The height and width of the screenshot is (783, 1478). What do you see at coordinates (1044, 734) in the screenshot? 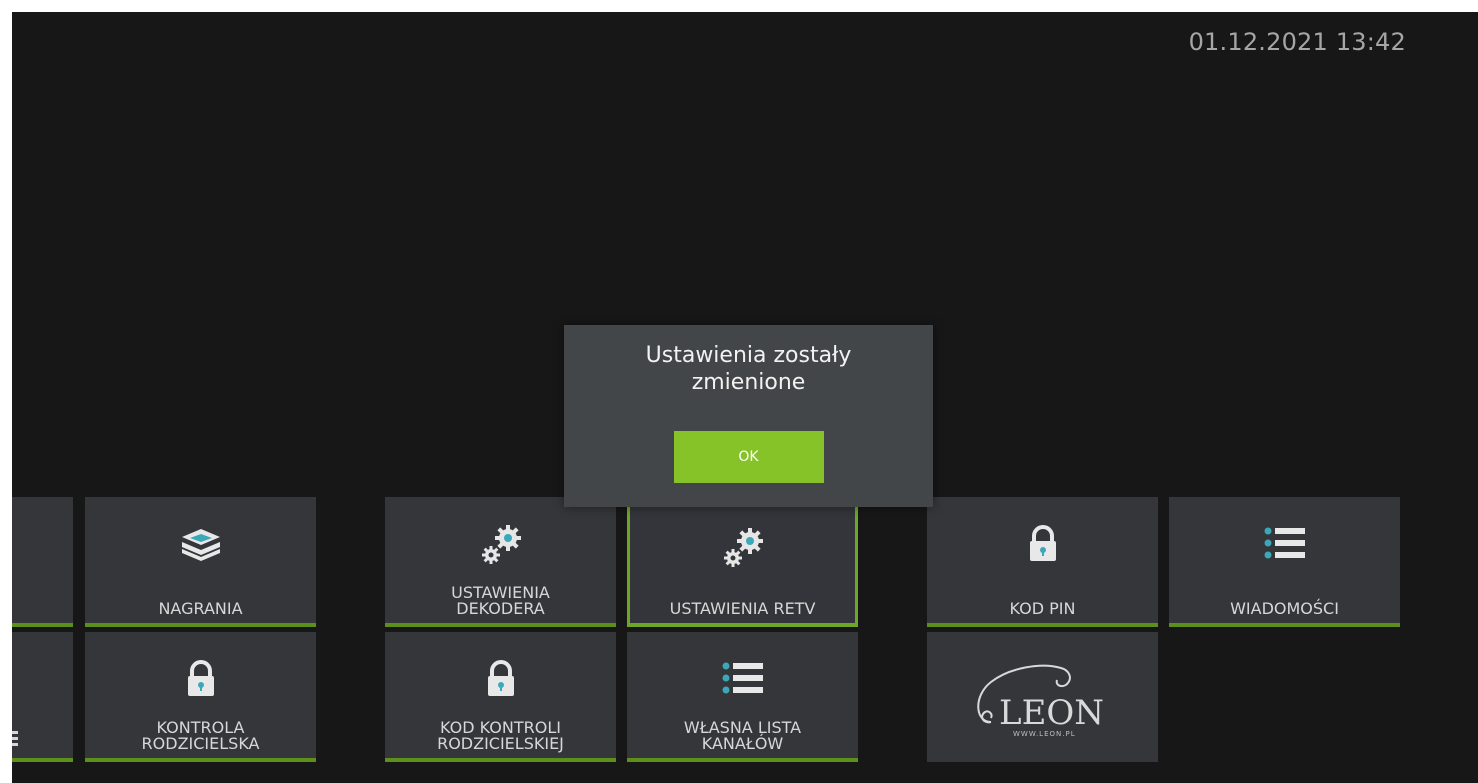
I see `svg-text: WWW.LEON.PL` at bounding box center [1044, 734].